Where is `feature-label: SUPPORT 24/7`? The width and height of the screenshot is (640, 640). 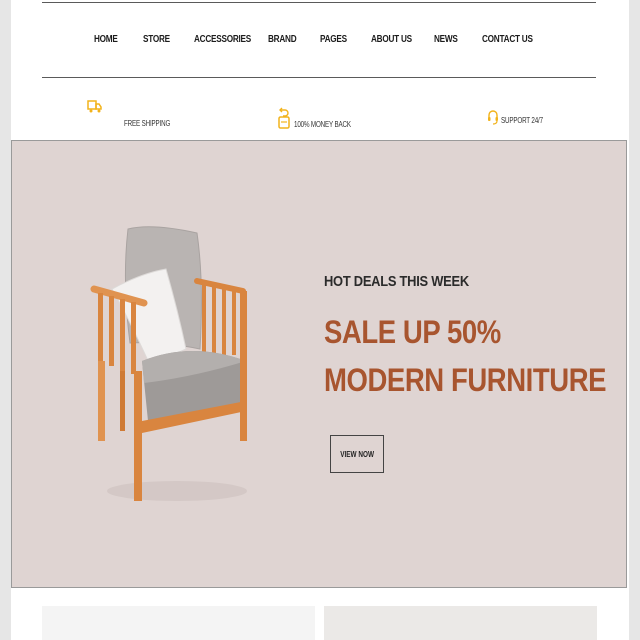
feature-label: SUPPORT 24/7 is located at coordinates (522, 120).